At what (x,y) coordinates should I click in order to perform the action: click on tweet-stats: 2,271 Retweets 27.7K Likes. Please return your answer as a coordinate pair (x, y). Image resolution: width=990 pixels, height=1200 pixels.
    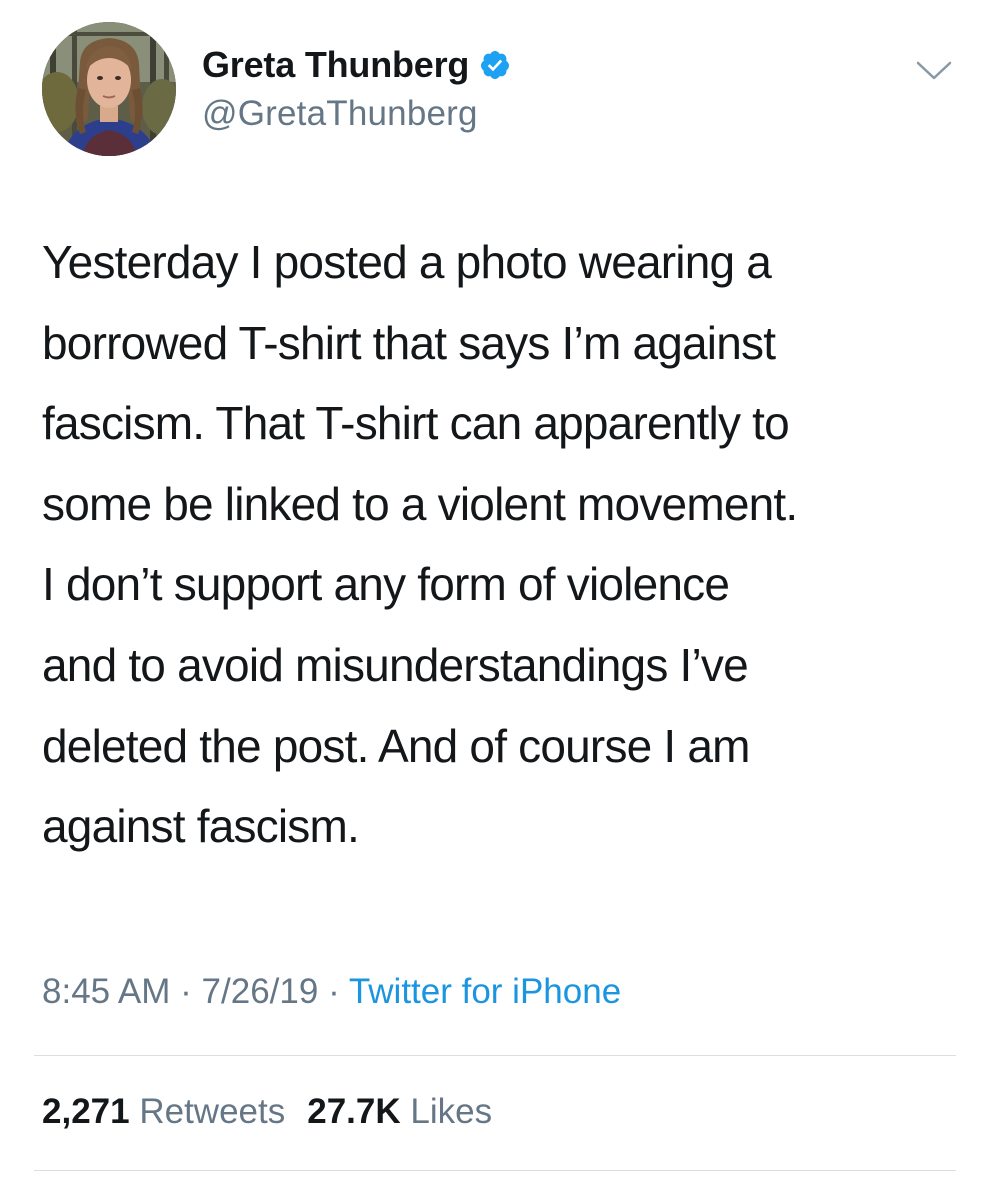
    Looking at the image, I should click on (267, 1112).